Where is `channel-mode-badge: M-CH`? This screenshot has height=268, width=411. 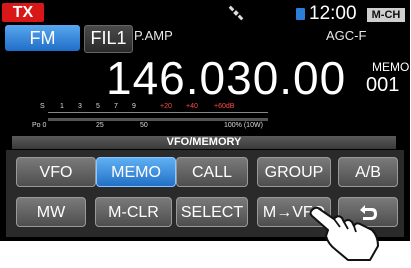
channel-mode-badge: M-CH is located at coordinates (386, 15).